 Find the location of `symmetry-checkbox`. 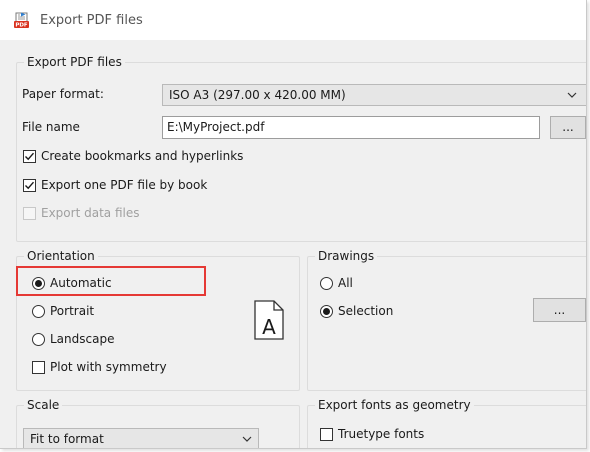

symmetry-checkbox is located at coordinates (38, 367).